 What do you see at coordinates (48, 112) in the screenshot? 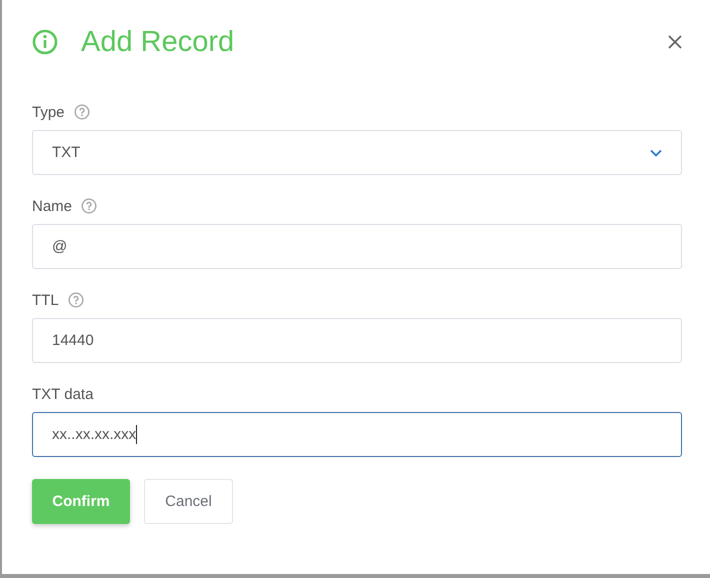
I see `field-label: Type` at bounding box center [48, 112].